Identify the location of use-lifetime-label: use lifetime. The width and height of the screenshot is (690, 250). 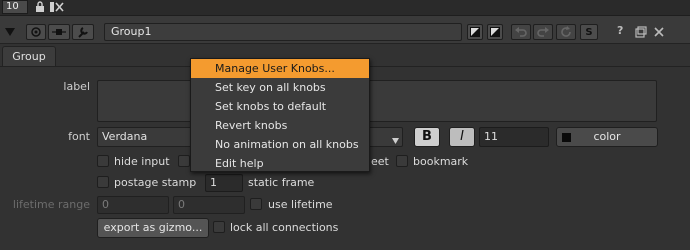
(300, 204).